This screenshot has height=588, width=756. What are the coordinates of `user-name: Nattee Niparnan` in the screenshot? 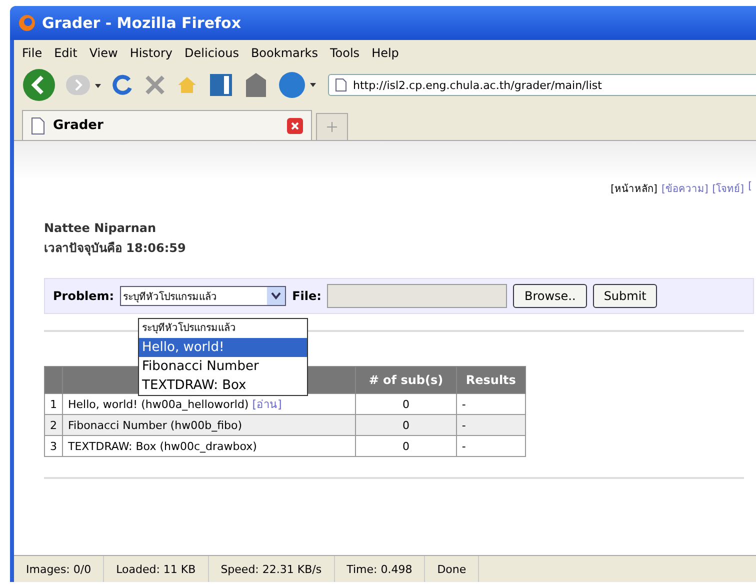 It's located at (100, 228).